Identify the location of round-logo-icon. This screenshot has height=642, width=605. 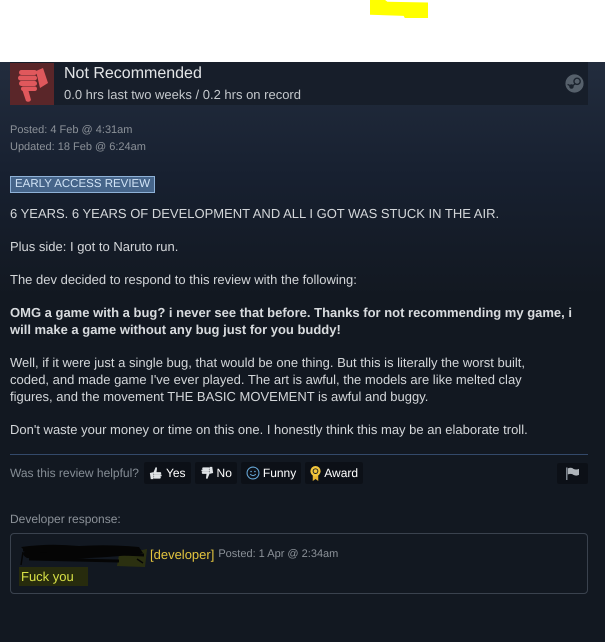
(574, 83).